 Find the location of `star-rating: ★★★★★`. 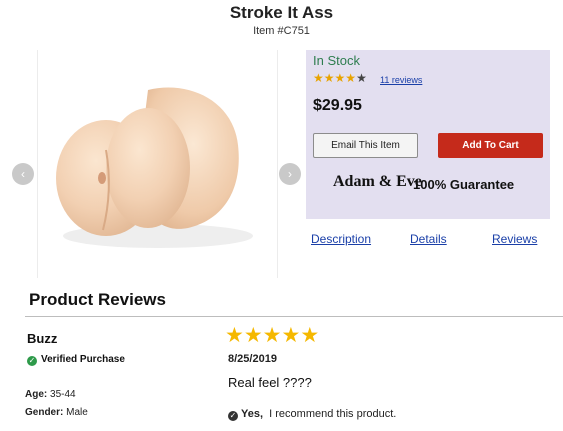

star-rating: ★★★★★ is located at coordinates (340, 78).